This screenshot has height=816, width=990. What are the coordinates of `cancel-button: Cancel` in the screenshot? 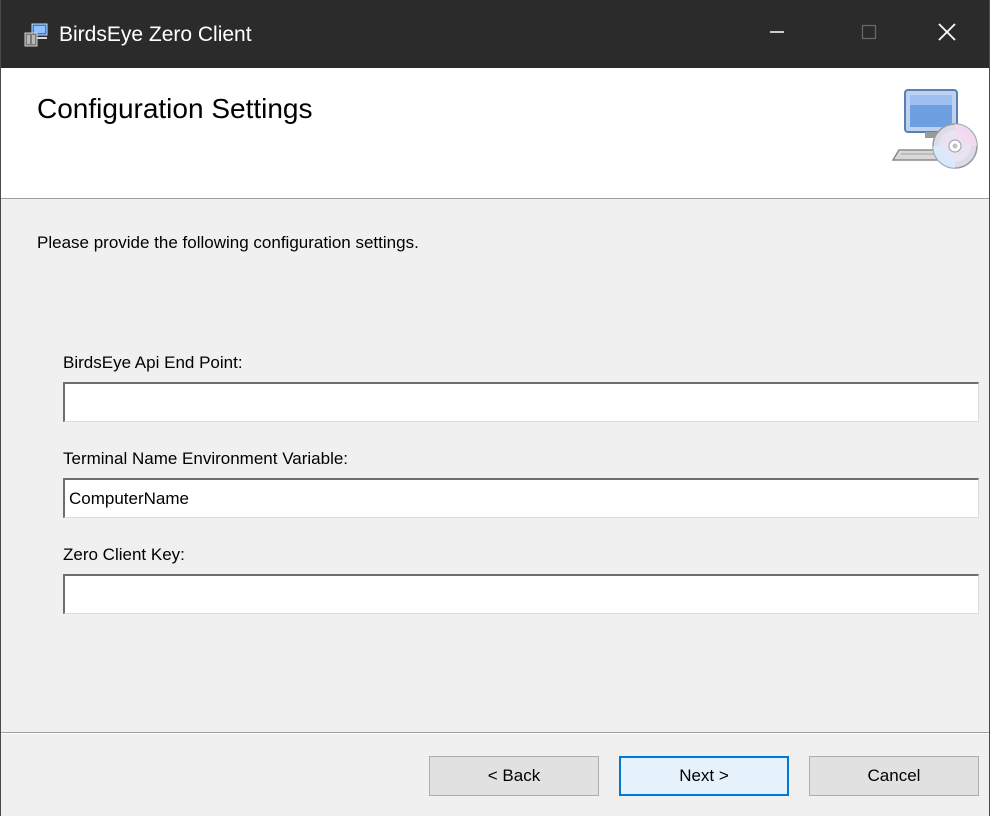 It's located at (894, 776).